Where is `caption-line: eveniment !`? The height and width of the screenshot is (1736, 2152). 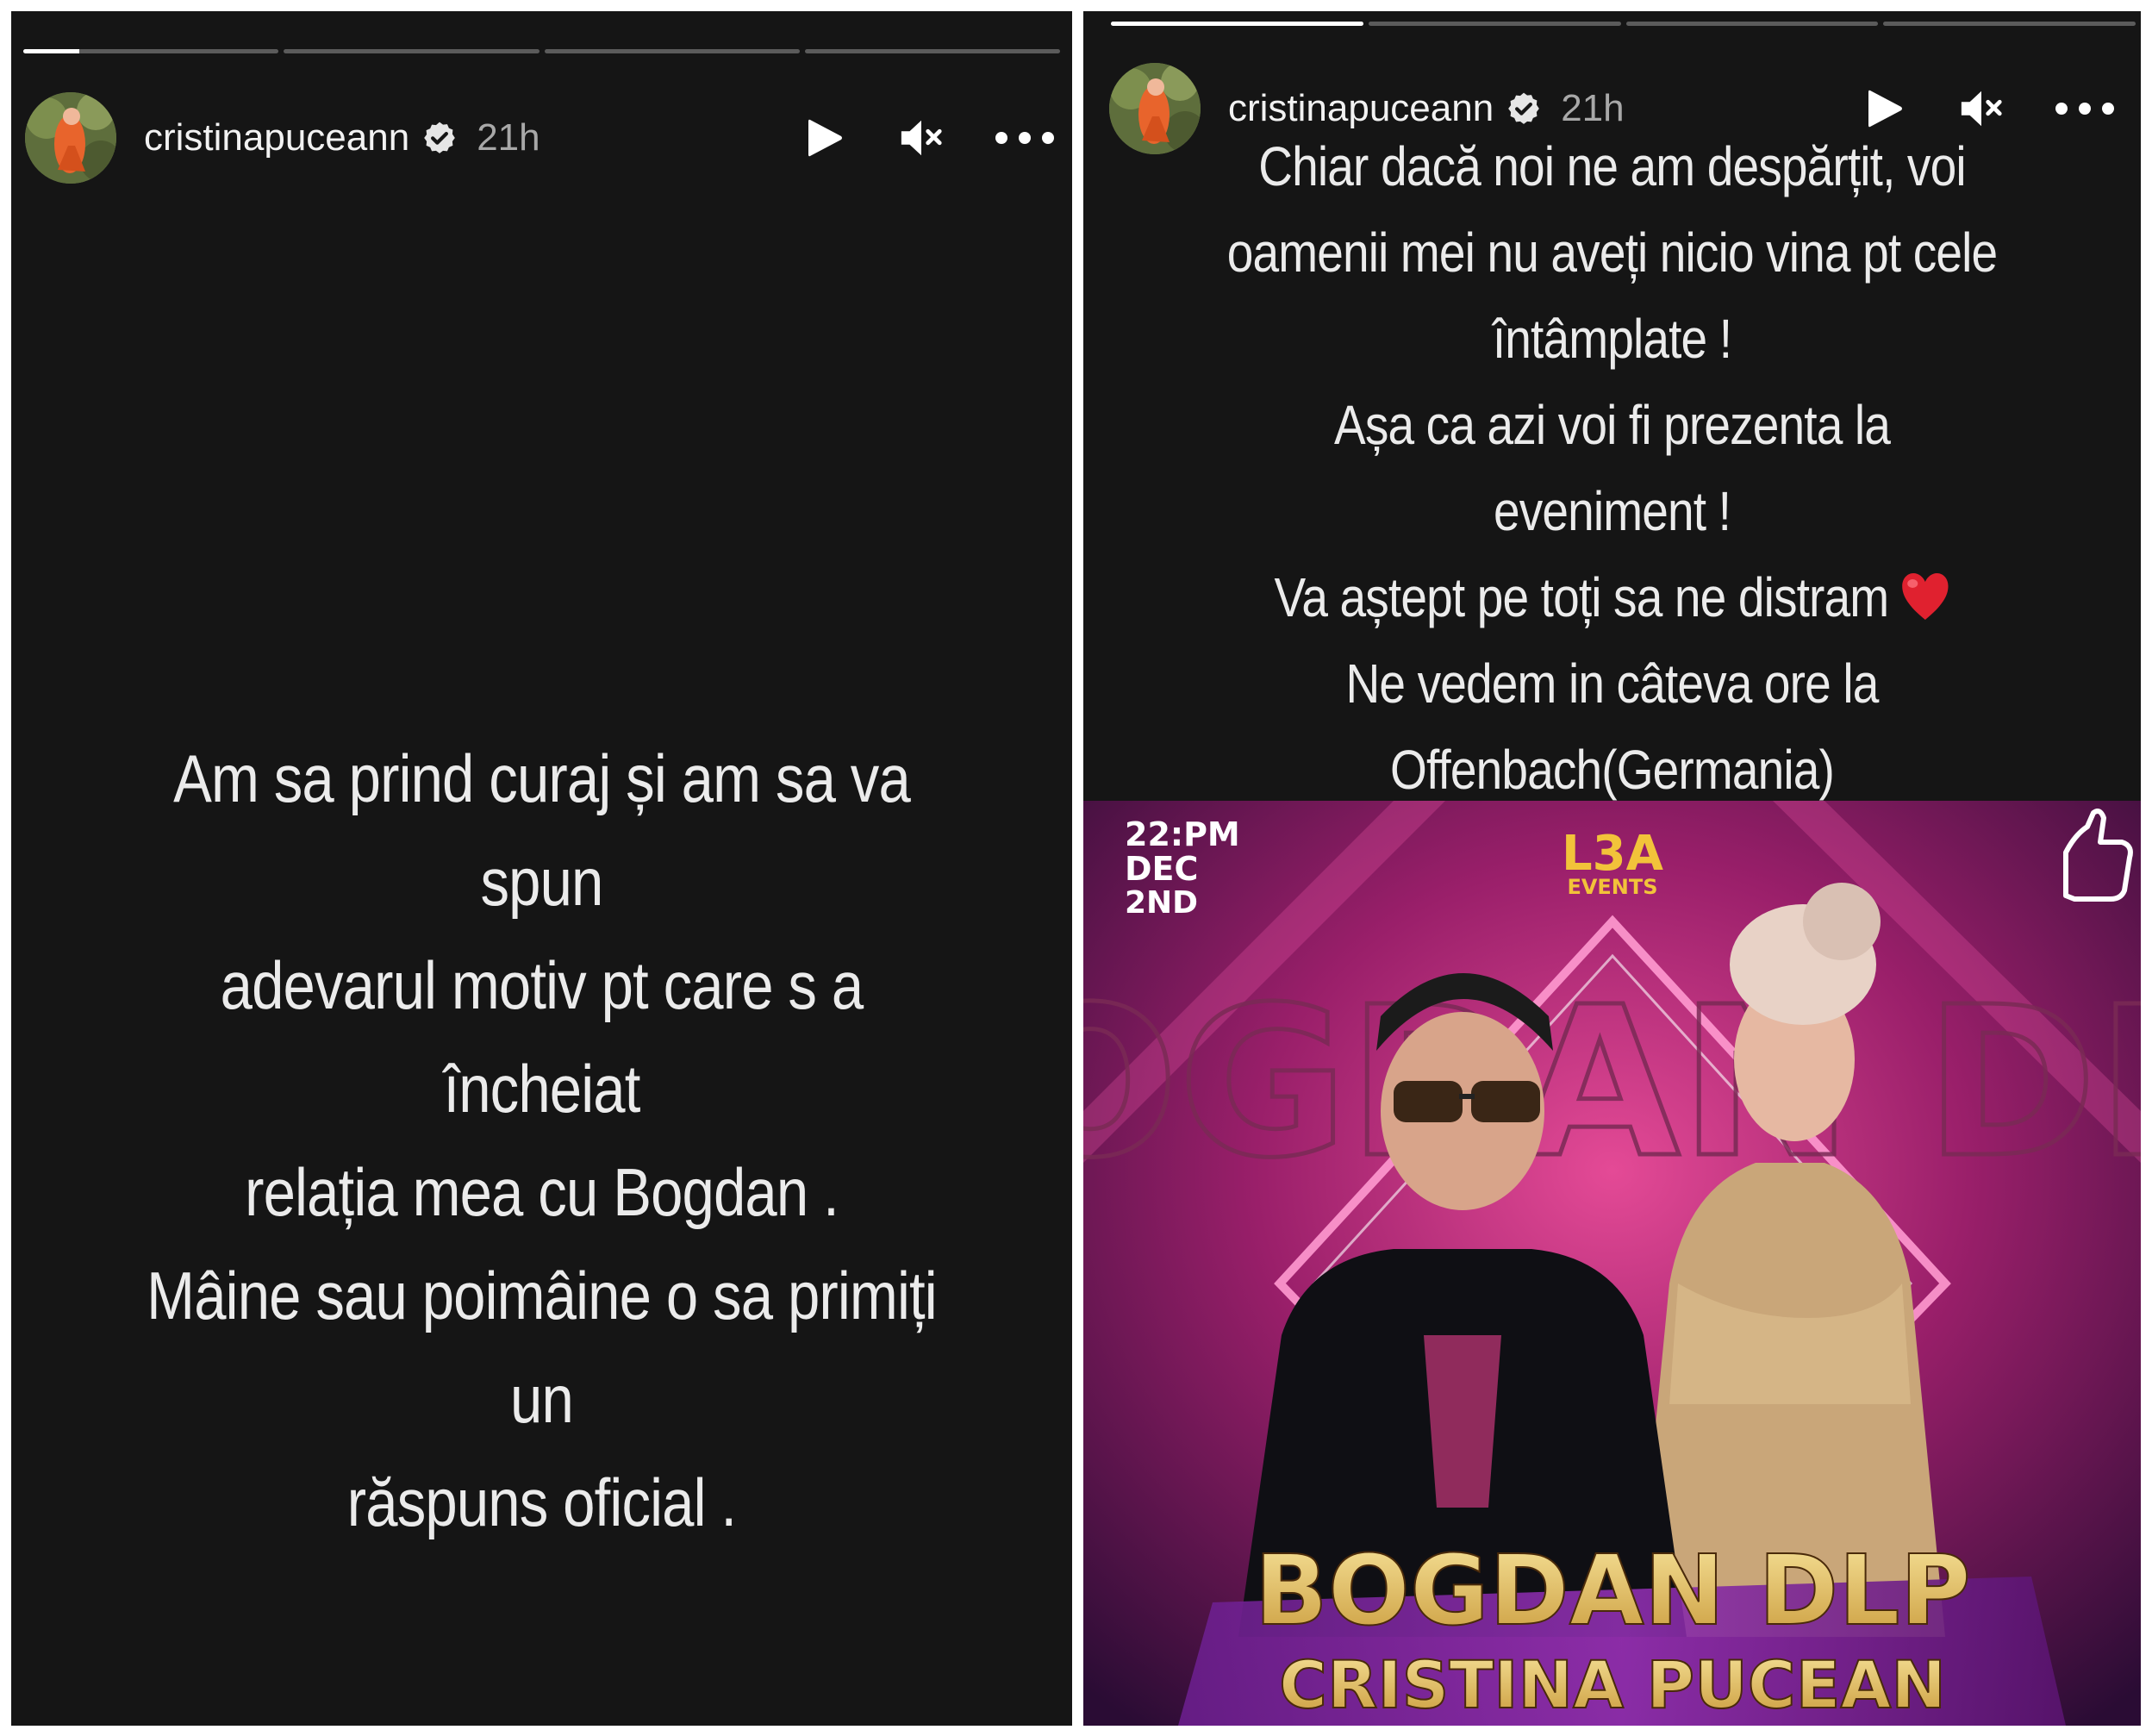
caption-line: eveniment ! is located at coordinates (1612, 511).